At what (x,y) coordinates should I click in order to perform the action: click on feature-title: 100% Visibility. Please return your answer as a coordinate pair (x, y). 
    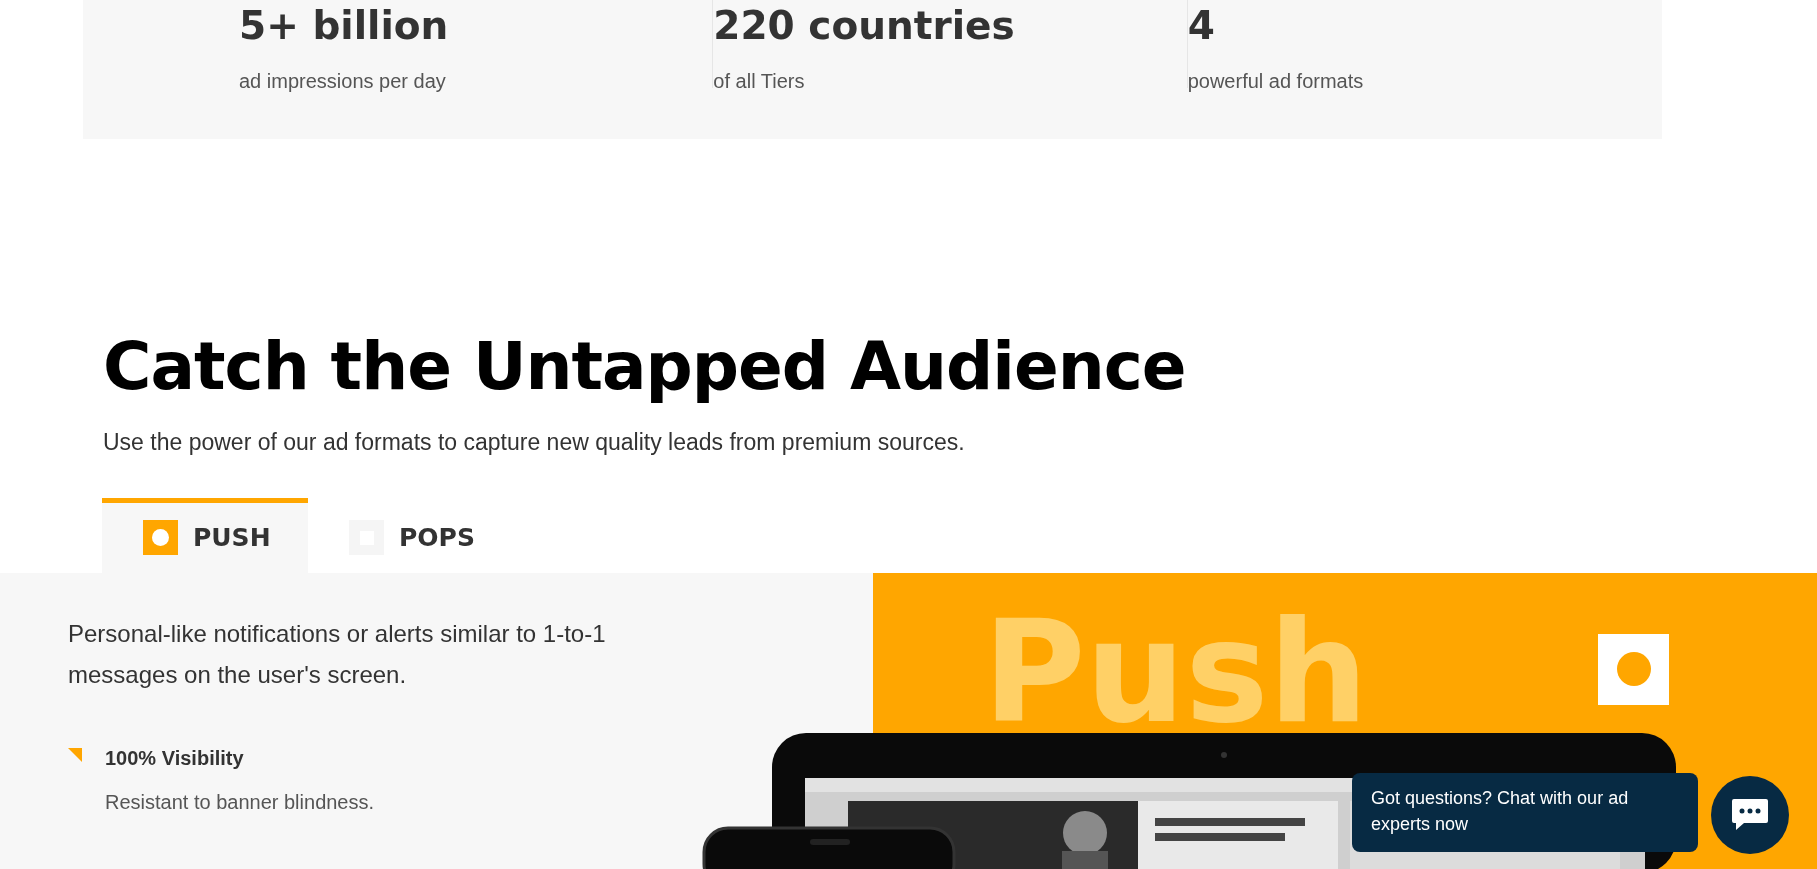
    Looking at the image, I should click on (175, 758).